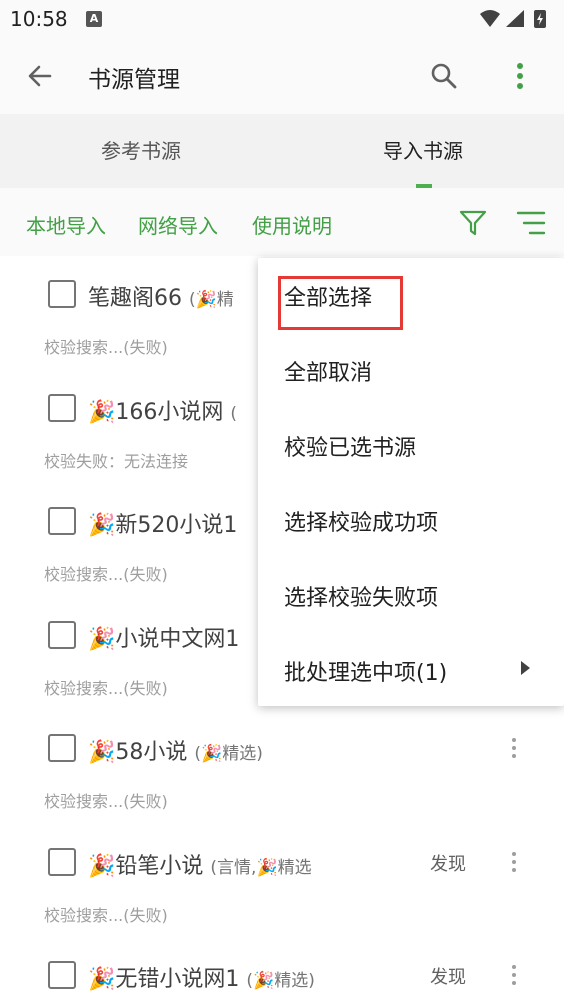 This screenshot has width=564, height=1004. Describe the element at coordinates (141, 151) in the screenshot. I see `tab-reference-sources: 参考书源` at that location.